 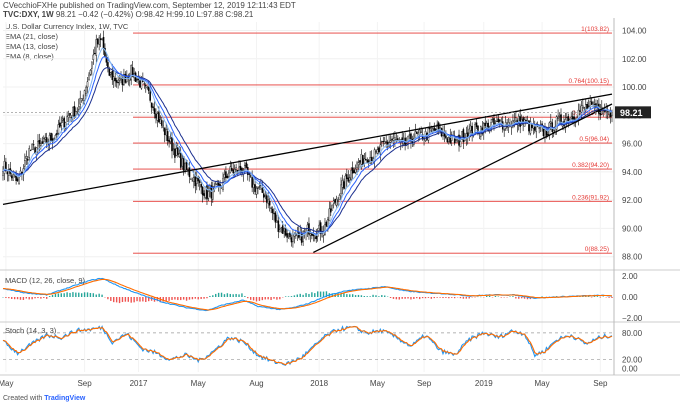 What do you see at coordinates (597, 249) in the screenshot?
I see `fib-label: 0(88.25)` at bounding box center [597, 249].